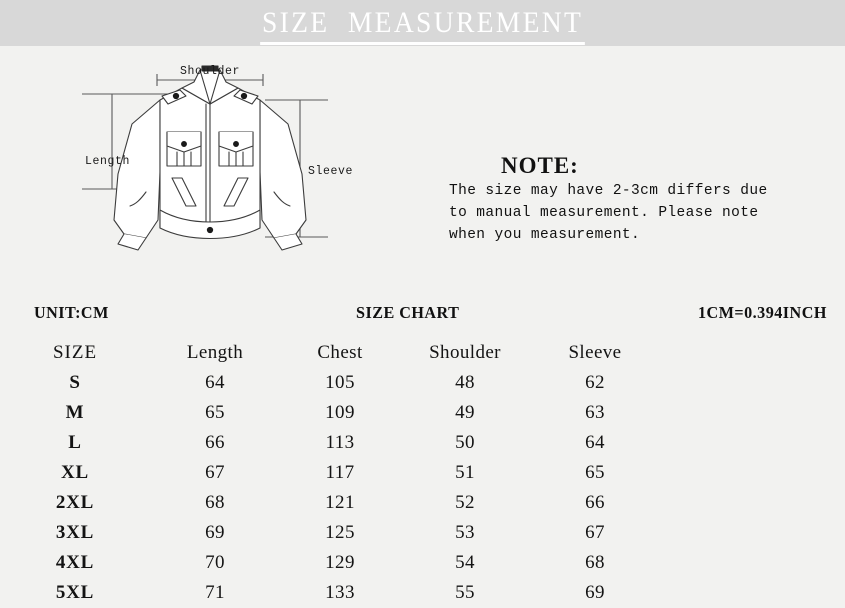 Image resolution: width=845 pixels, height=608 pixels. Describe the element at coordinates (75, 412) in the screenshot. I see `cell-size: M` at that location.